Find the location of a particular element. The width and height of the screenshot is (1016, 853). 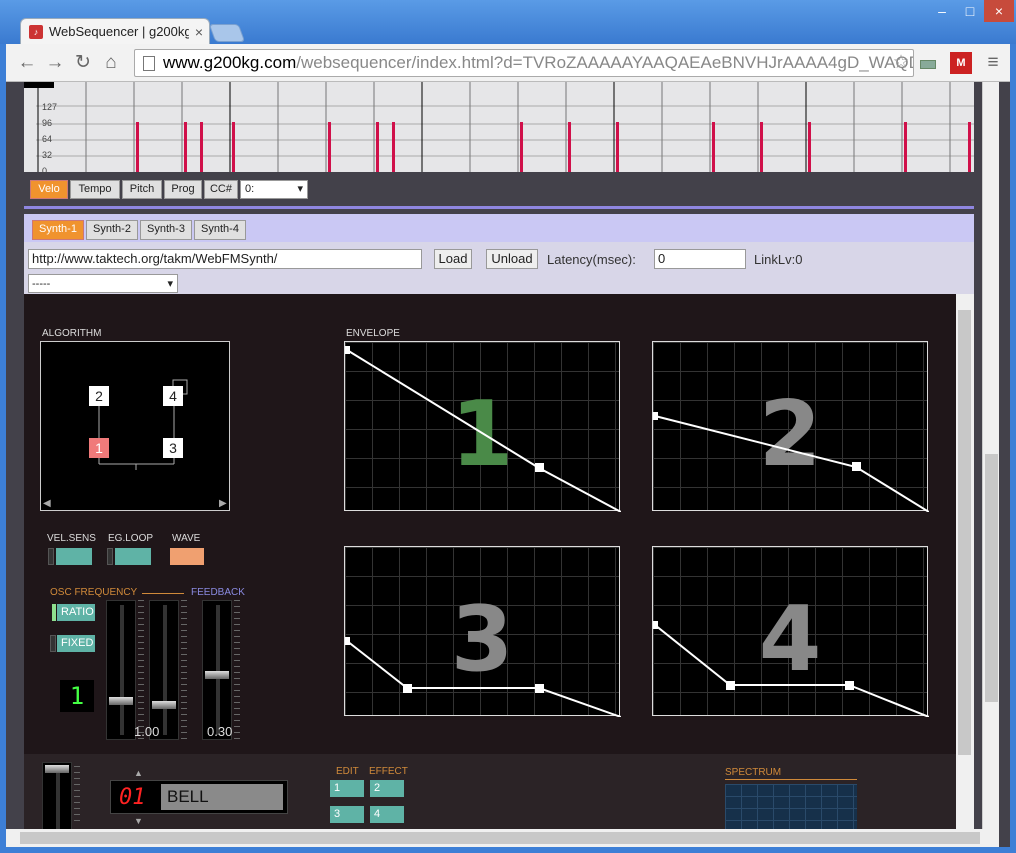

ratio-led is located at coordinates (54, 612).